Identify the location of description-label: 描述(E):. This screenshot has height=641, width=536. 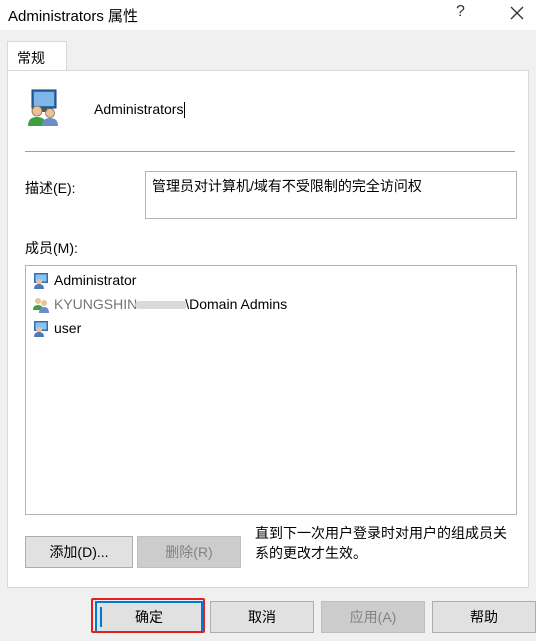
(50, 188).